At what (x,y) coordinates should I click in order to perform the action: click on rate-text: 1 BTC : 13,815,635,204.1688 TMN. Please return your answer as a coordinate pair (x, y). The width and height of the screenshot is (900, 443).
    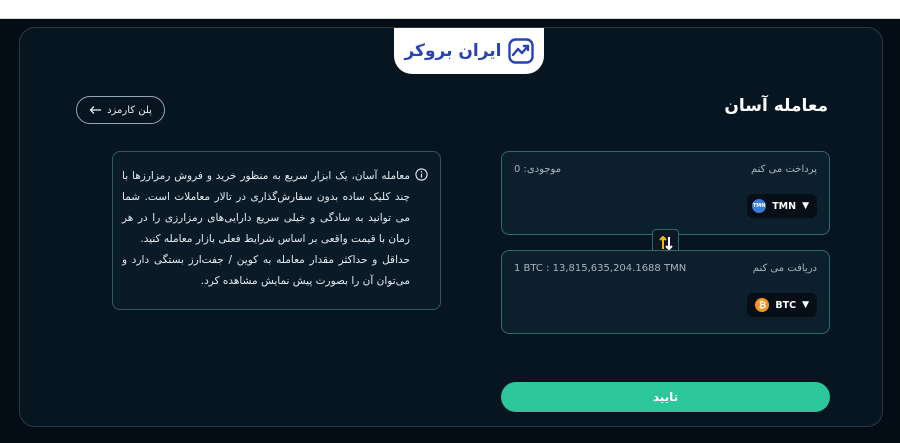
    Looking at the image, I should click on (600, 268).